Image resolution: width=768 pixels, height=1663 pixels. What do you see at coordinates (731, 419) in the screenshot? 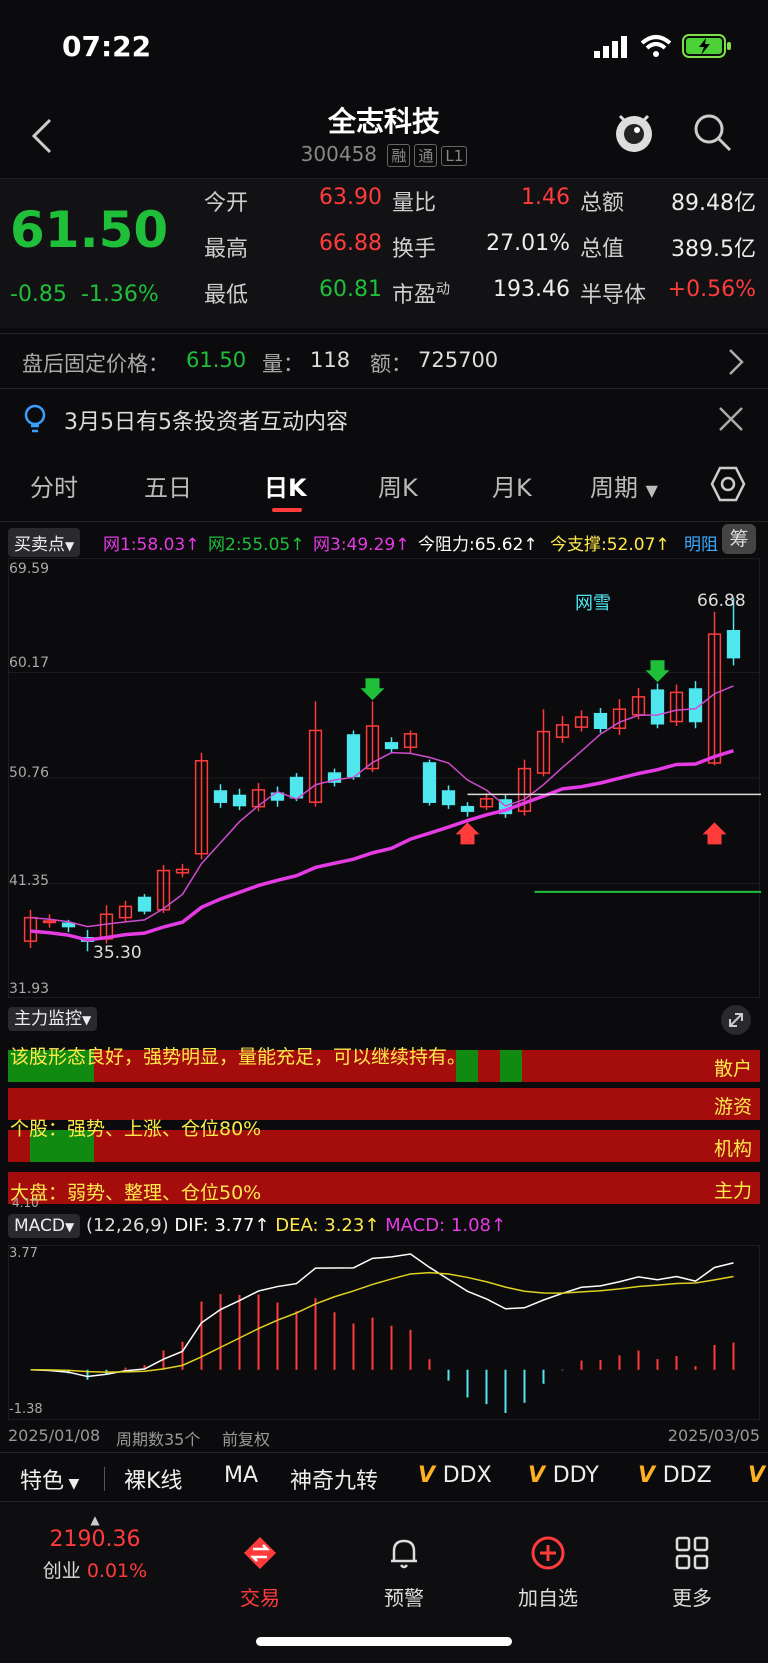
I see `close-icon` at bounding box center [731, 419].